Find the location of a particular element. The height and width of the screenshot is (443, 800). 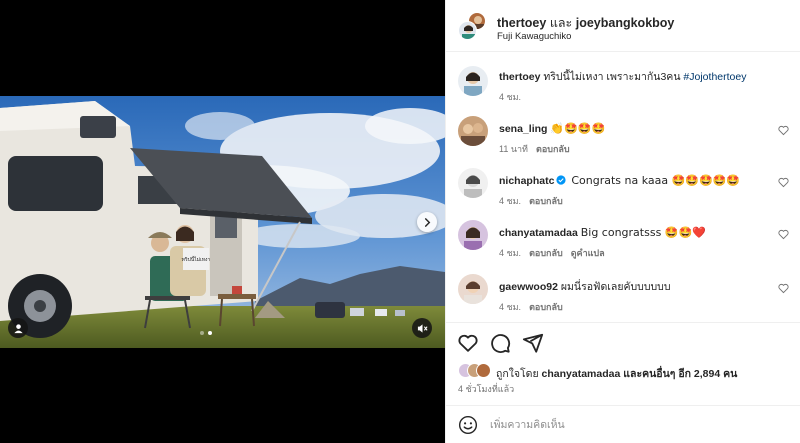

comment-meta: 4 ชม. ตอบกลับ ดูคำแปล is located at coordinates (552, 253).